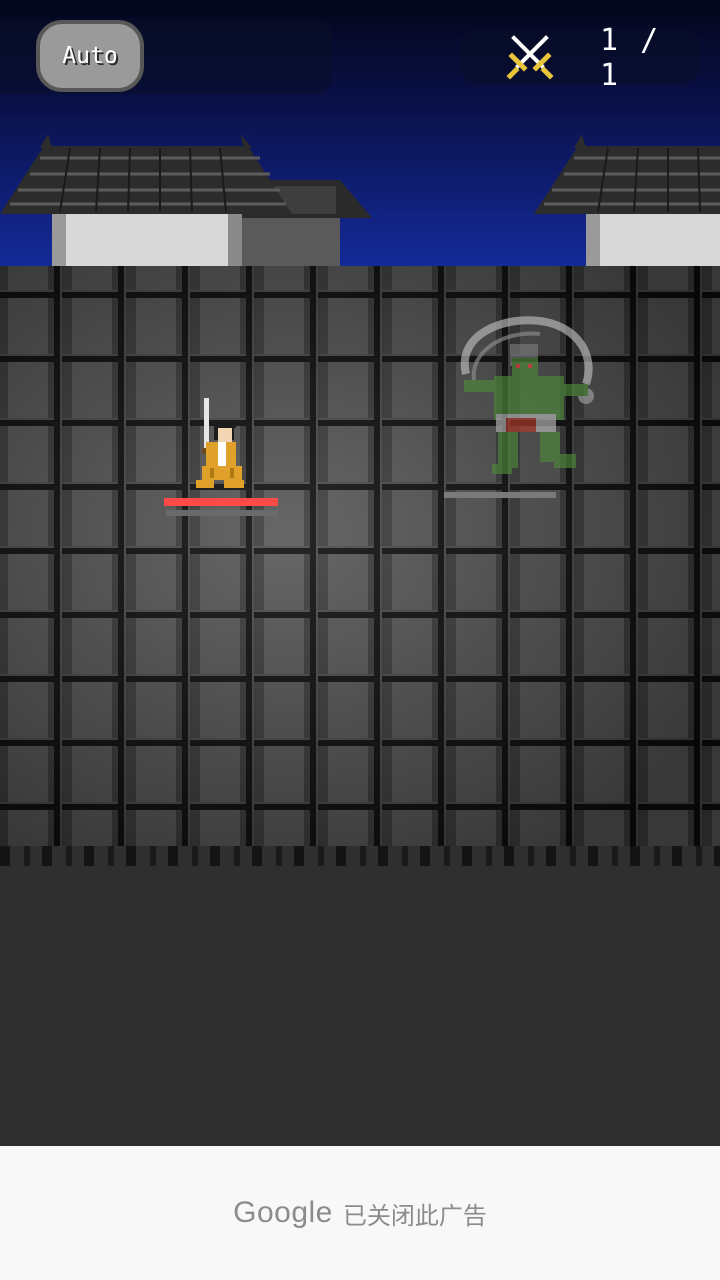 The height and width of the screenshot is (1280, 720). Describe the element at coordinates (222, 513) in the screenshot. I see `player-skill-bar` at that location.